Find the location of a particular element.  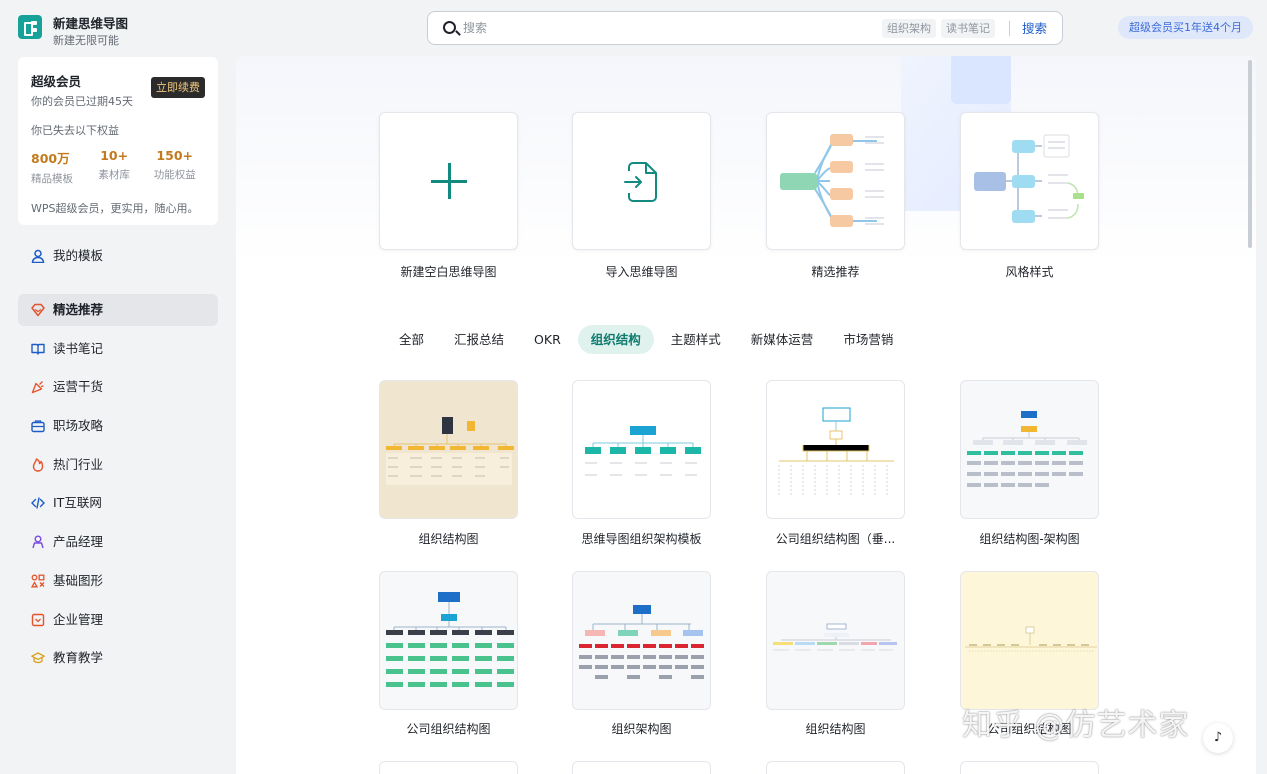

mindmap-preview-illustration is located at coordinates (832, 180).